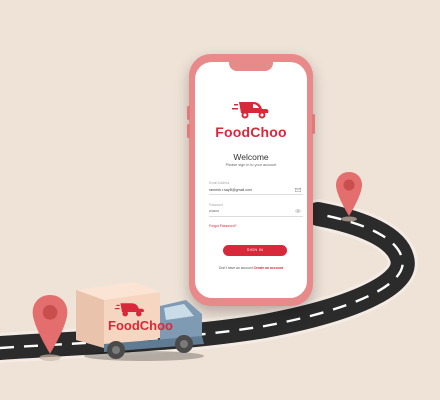 The width and height of the screenshot is (440, 400). Describe the element at coordinates (313, 124) in the screenshot. I see `power-button` at that location.